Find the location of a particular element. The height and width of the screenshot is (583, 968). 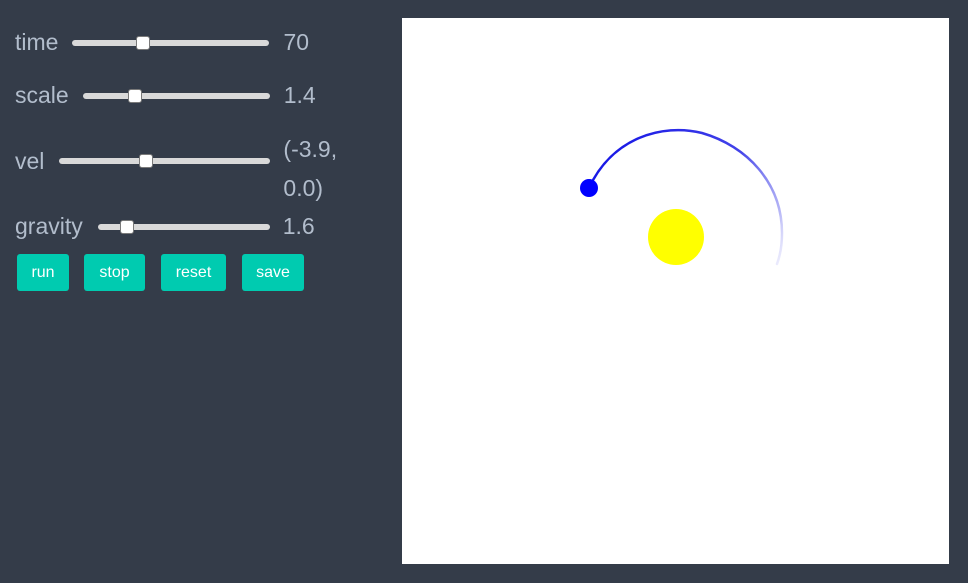

scale-value: 1.4 is located at coordinates (299, 95).